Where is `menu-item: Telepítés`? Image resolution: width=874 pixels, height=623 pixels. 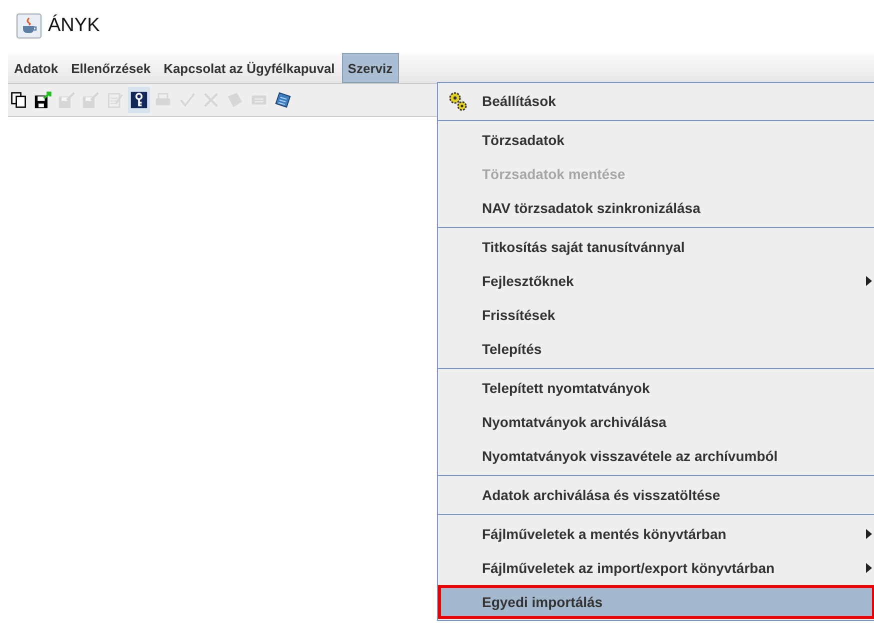
menu-item: Telepítés is located at coordinates (656, 349).